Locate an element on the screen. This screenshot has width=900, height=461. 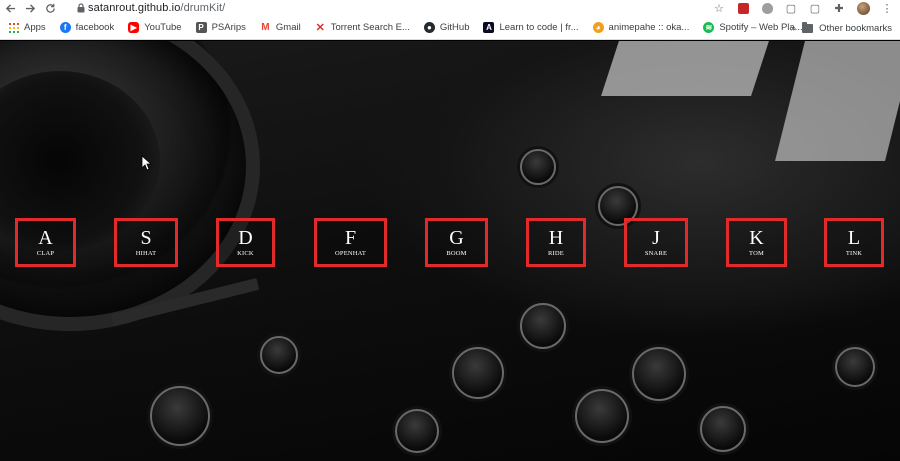
drum-sound-label: HIHAT is located at coordinates (146, 253).